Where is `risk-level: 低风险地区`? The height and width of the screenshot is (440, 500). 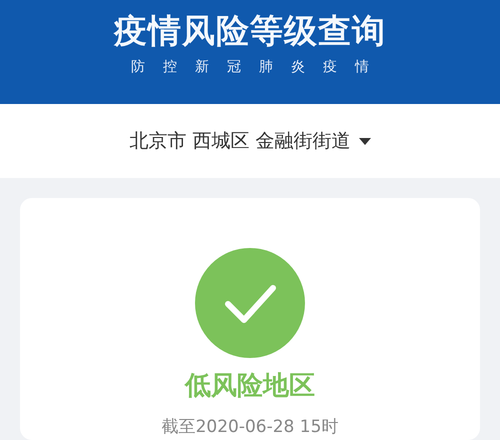
risk-level: 低风险地区 is located at coordinates (250, 386).